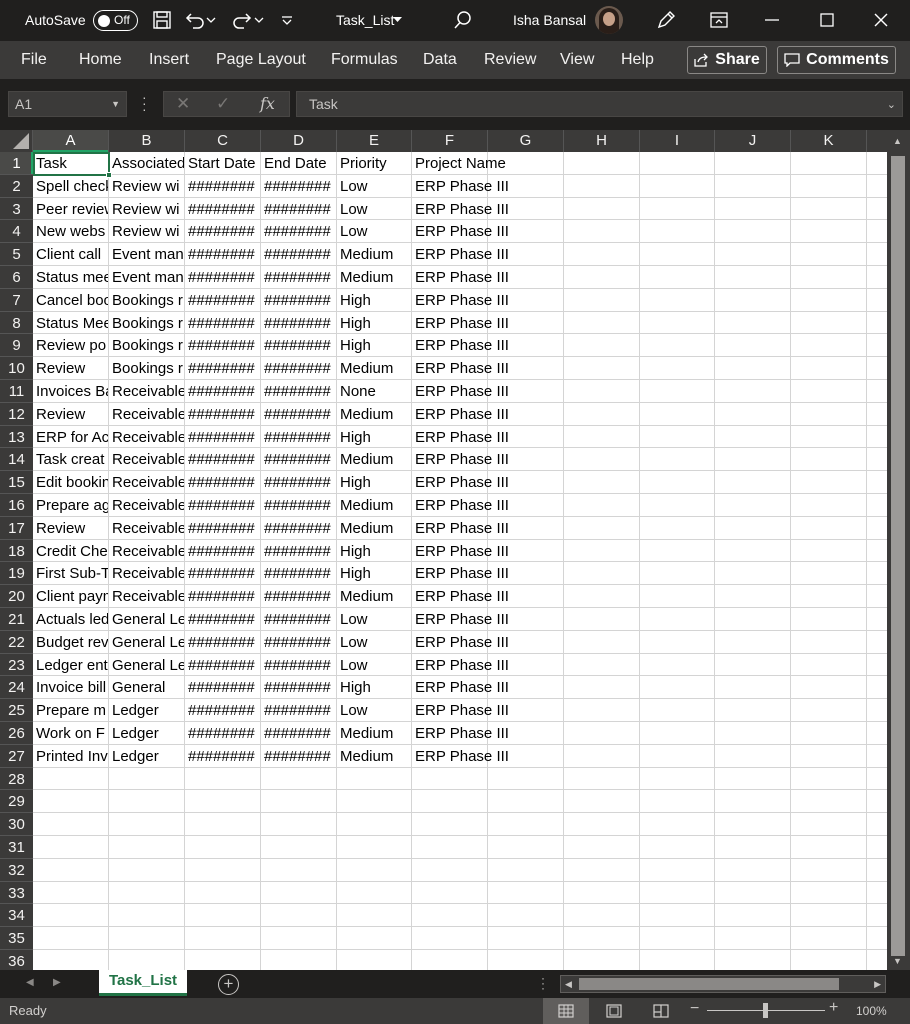 Image resolution: width=910 pixels, height=1024 pixels. Describe the element at coordinates (374, 551) in the screenshot. I see `cell-e18: High` at that location.